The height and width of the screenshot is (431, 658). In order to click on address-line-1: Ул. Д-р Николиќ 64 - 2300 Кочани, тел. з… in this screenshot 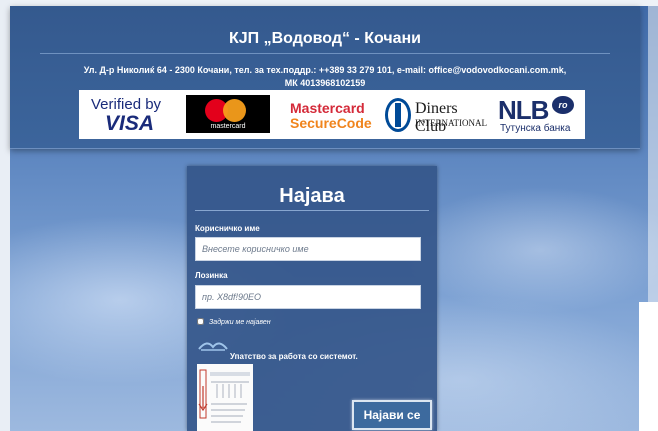, I will do `click(325, 70)`.